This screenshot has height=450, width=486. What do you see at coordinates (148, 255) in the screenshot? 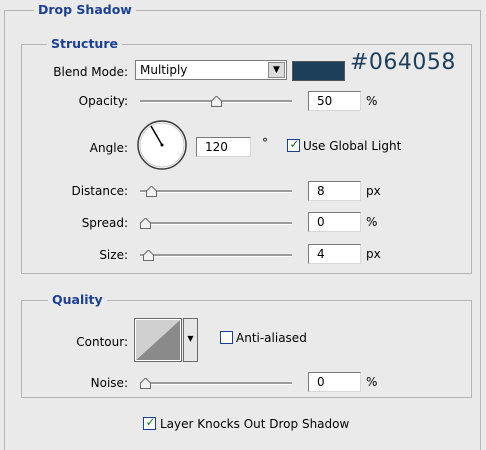
I see `size-slider-thumb` at bounding box center [148, 255].